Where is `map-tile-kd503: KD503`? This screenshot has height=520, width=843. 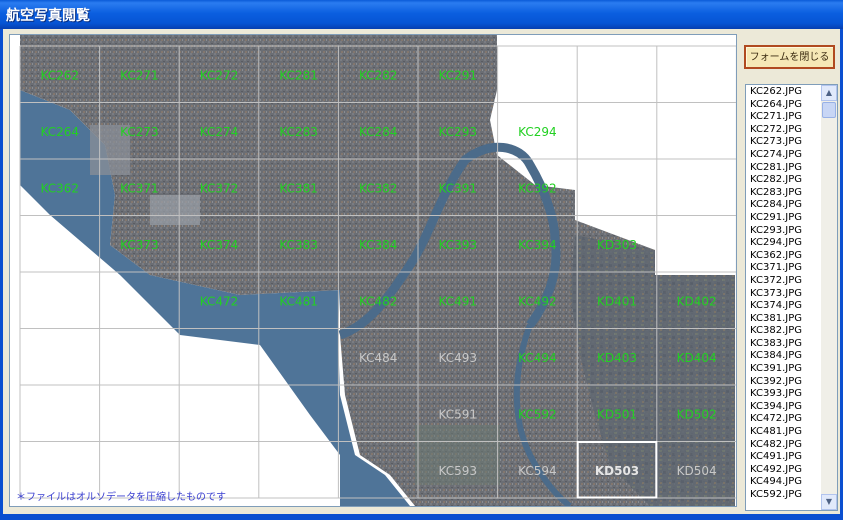
map-tile-kd503: KD503 is located at coordinates (617, 471).